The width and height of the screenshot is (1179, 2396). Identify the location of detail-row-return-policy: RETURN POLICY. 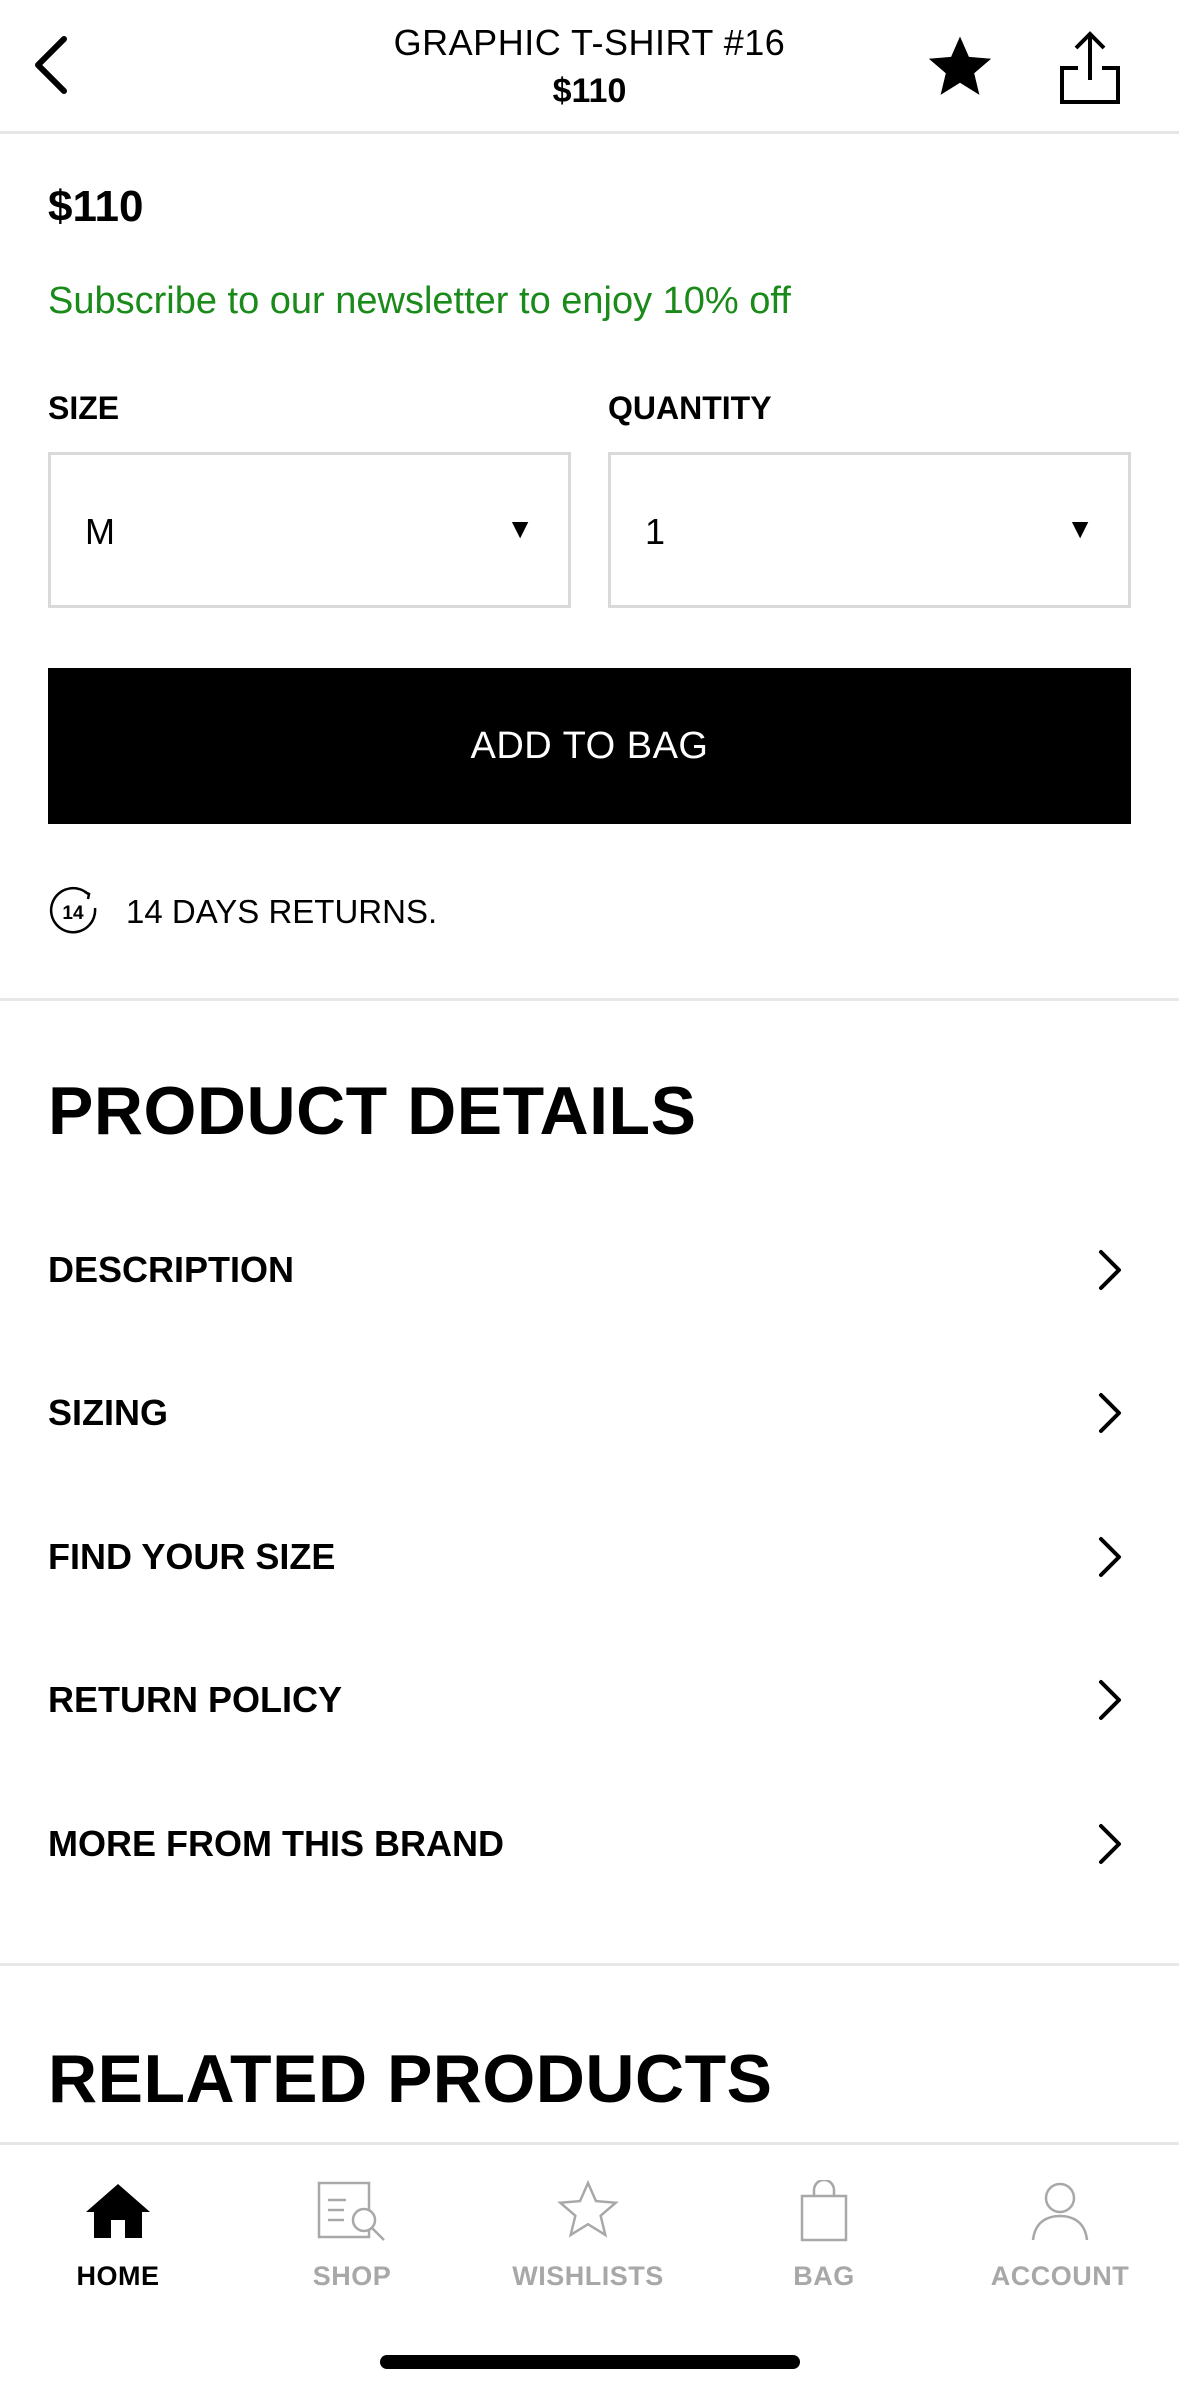
(589, 1699).